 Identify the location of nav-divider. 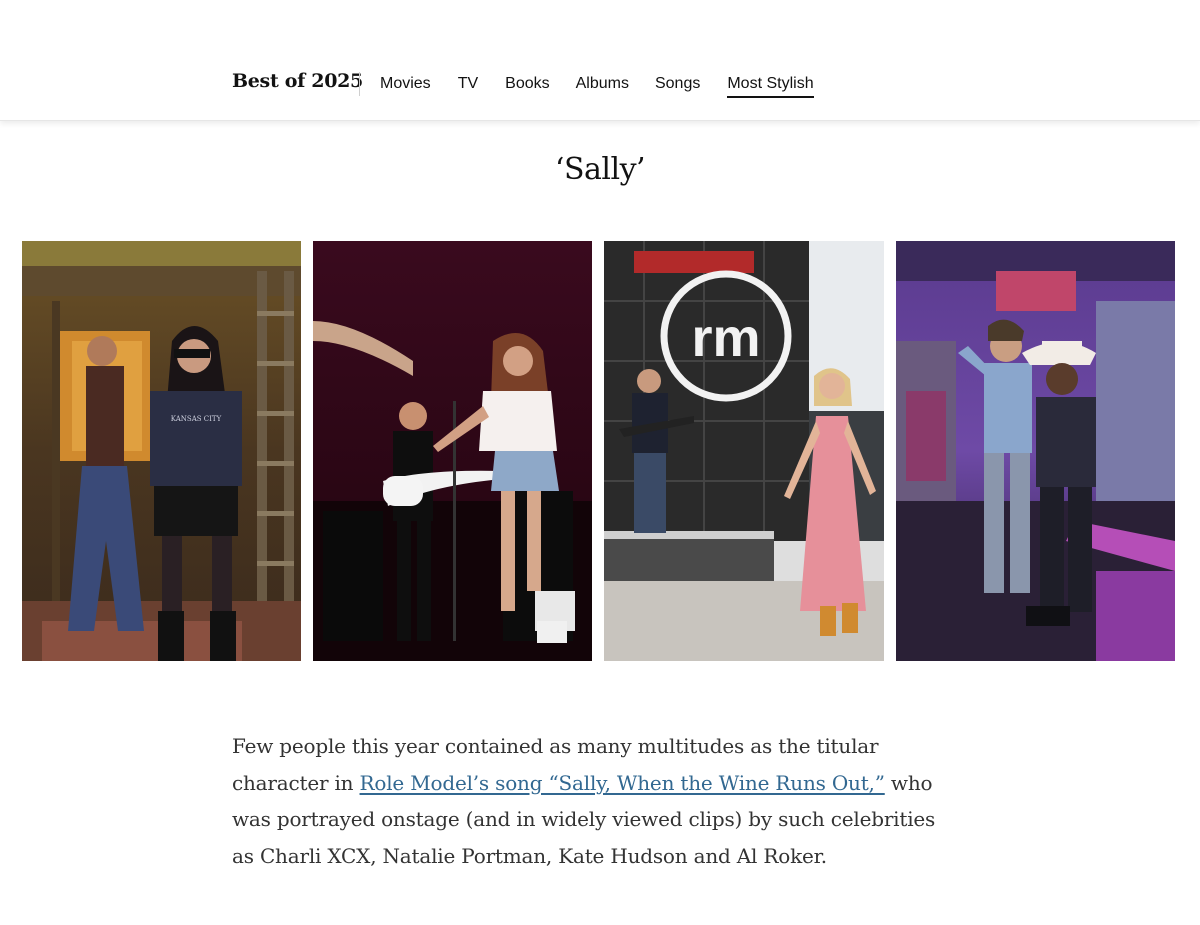
(359, 84).